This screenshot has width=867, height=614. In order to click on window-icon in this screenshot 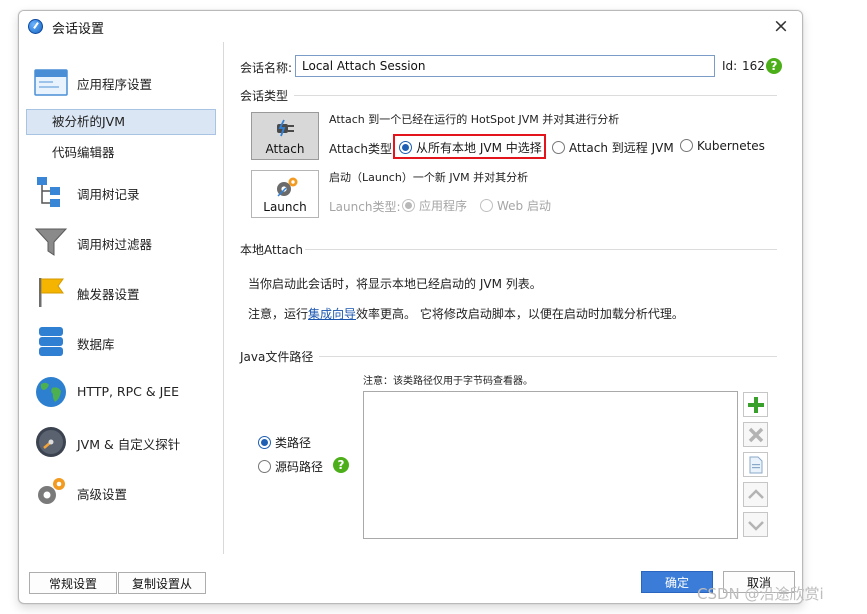, I will do `click(51, 82)`.